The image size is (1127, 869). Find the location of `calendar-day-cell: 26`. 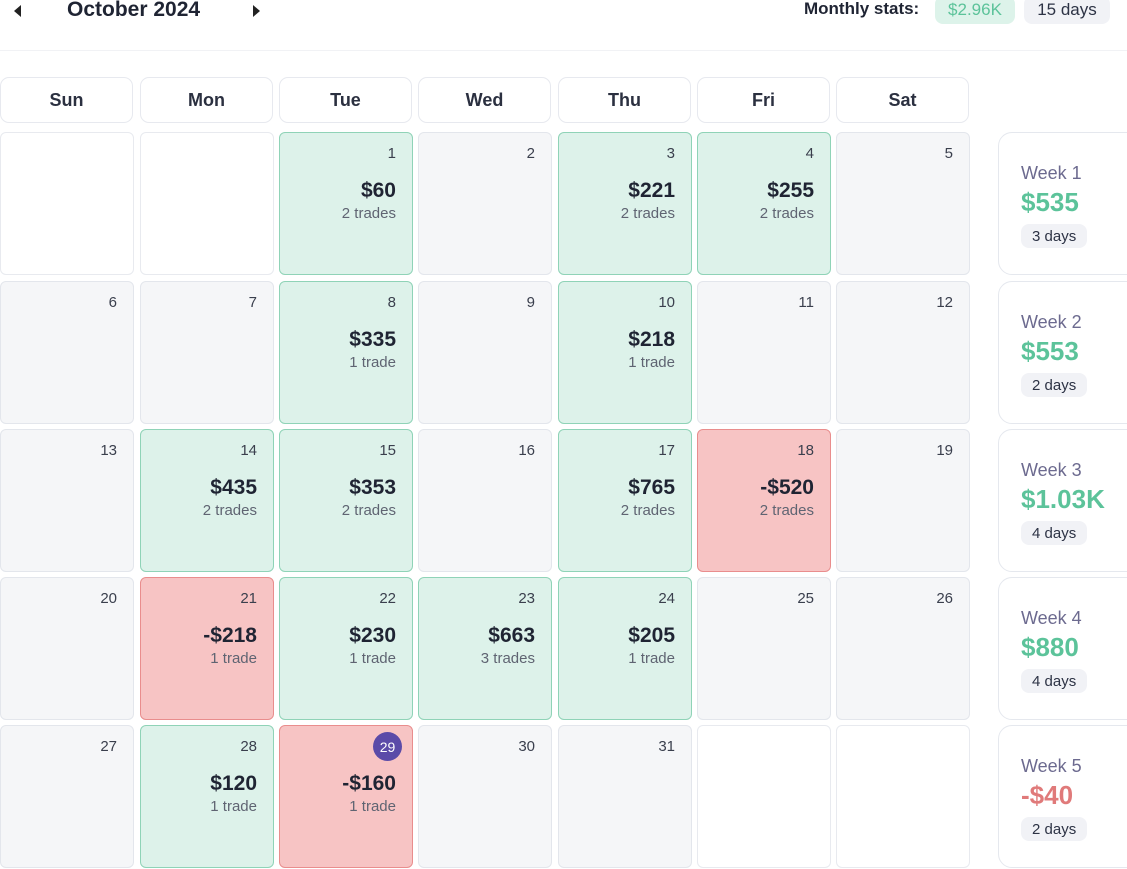

calendar-day-cell: 26 is located at coordinates (903, 648).